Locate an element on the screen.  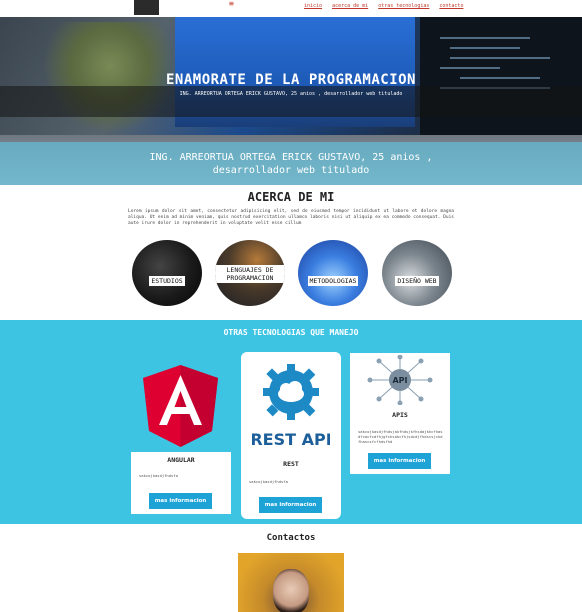
nav-link-acerca: acerca de mi is located at coordinates (350, 6).